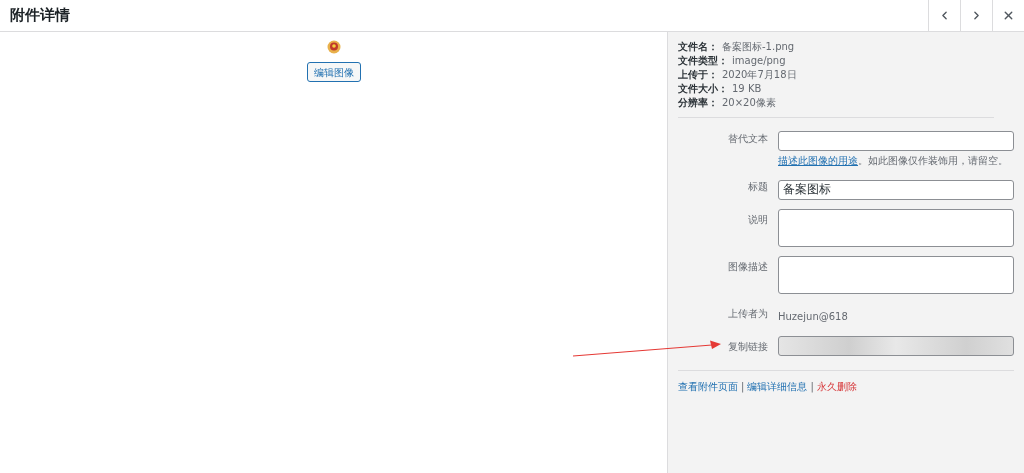 The image size is (1024, 473). What do you see at coordinates (333, 72) in the screenshot?
I see `edit-image-button: 编辑图像` at bounding box center [333, 72].